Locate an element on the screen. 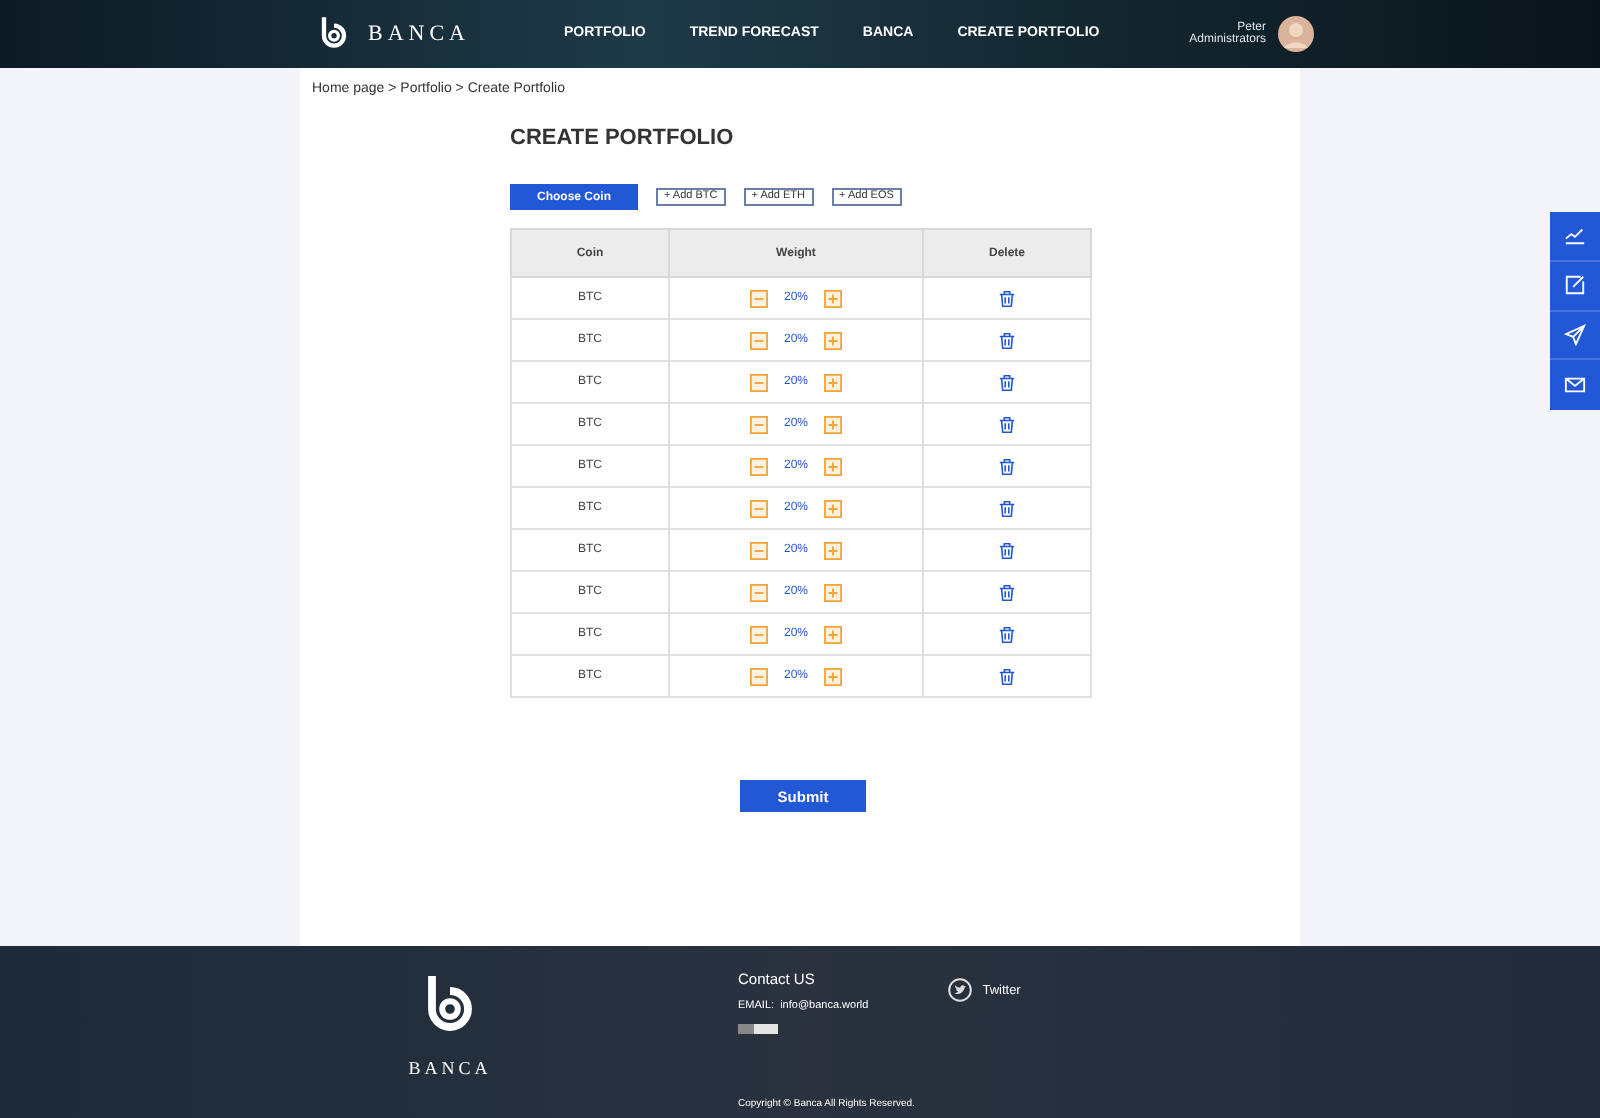 The height and width of the screenshot is (1118, 1600). badge-icon is located at coordinates (758, 1029).